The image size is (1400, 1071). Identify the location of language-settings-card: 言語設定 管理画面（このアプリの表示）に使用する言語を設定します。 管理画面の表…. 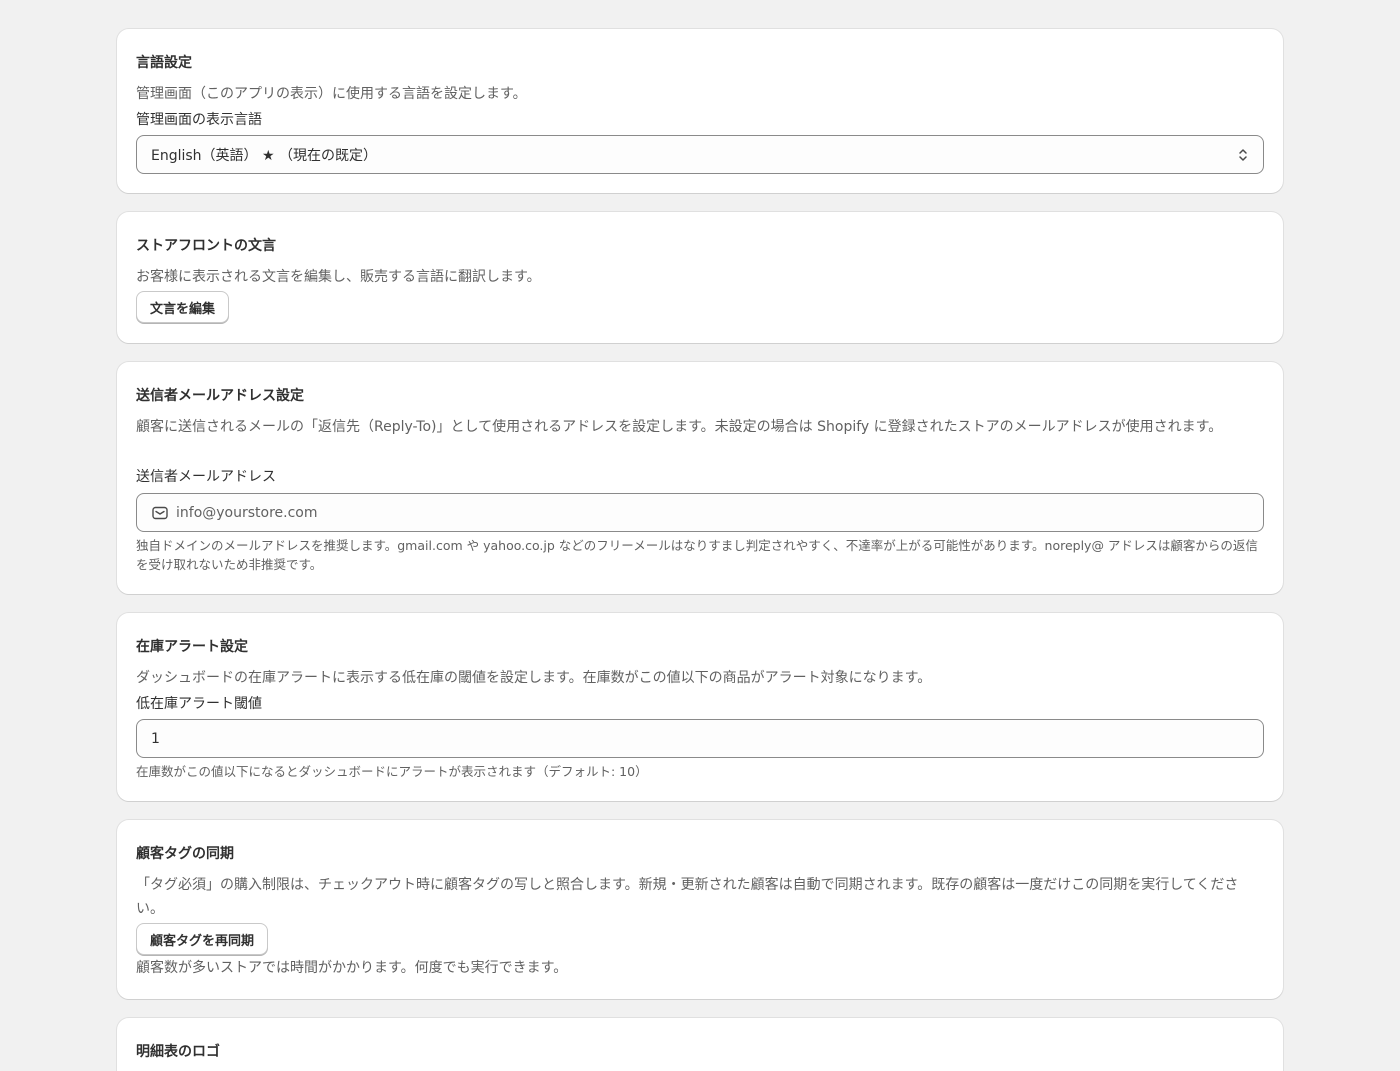
(700, 111).